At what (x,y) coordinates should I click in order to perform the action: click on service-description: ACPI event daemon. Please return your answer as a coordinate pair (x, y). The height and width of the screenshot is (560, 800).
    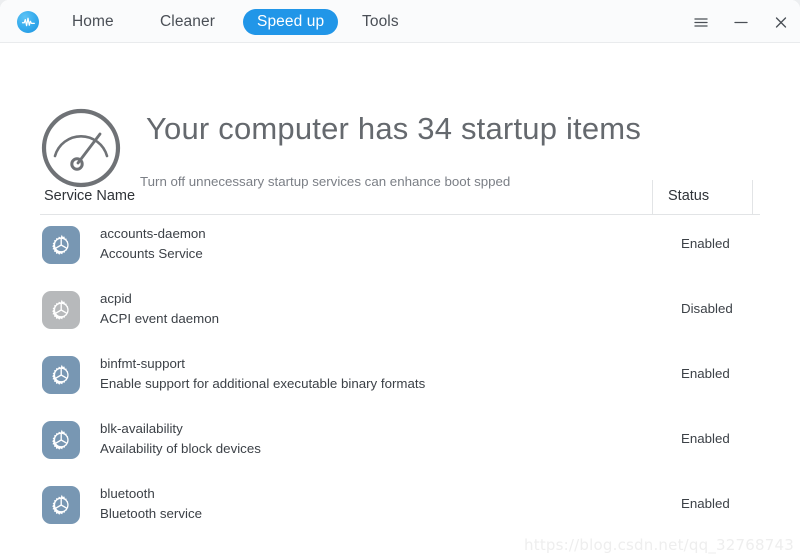
    Looking at the image, I should click on (160, 318).